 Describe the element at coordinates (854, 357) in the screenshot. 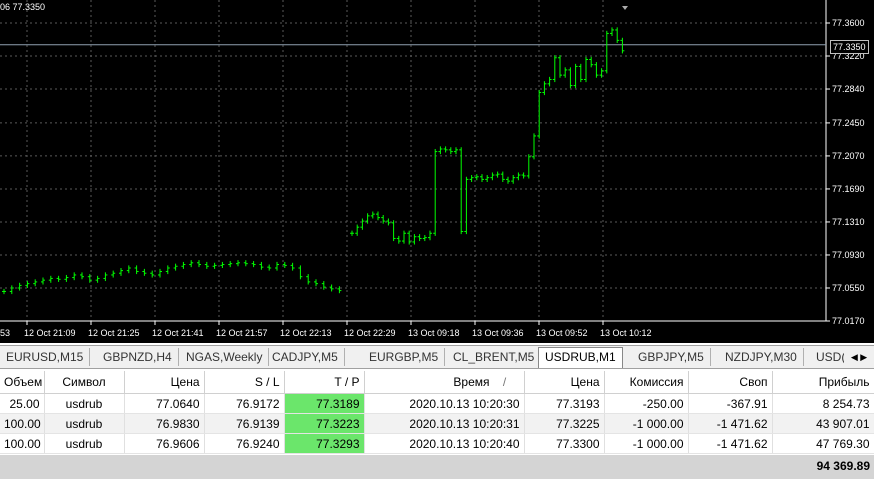

I see `tab-prev-icon: ◀` at that location.